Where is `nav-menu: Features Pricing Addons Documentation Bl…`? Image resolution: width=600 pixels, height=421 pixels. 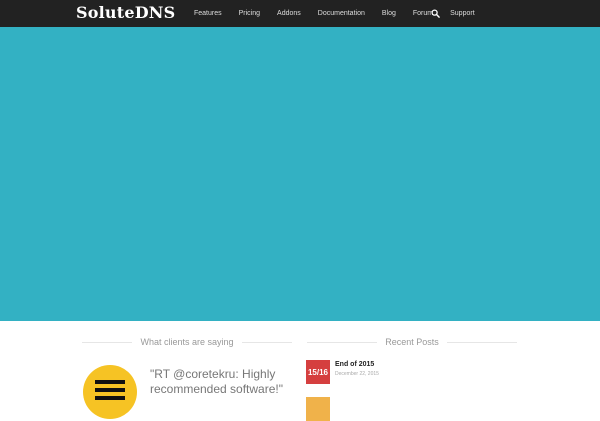 nav-menu: Features Pricing Addons Documentation Bl… is located at coordinates (339, 13).